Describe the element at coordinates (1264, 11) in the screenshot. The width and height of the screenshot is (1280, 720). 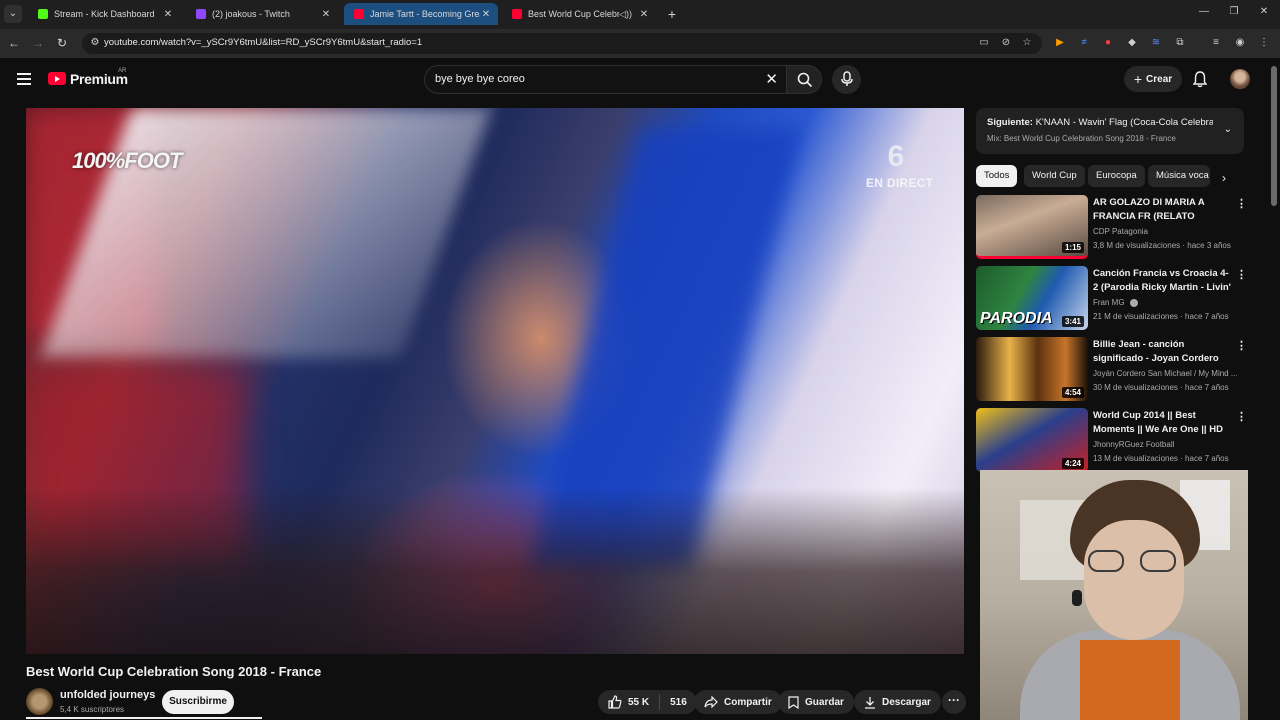
I see `window-close-icon: ✕` at that location.